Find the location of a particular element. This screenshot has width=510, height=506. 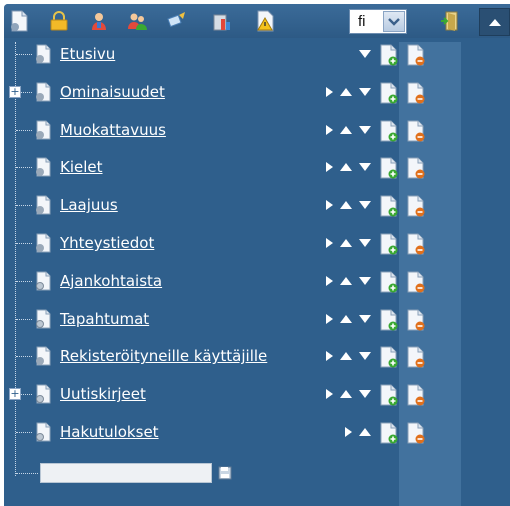

page-link: Muokattavuus is located at coordinates (113, 130).